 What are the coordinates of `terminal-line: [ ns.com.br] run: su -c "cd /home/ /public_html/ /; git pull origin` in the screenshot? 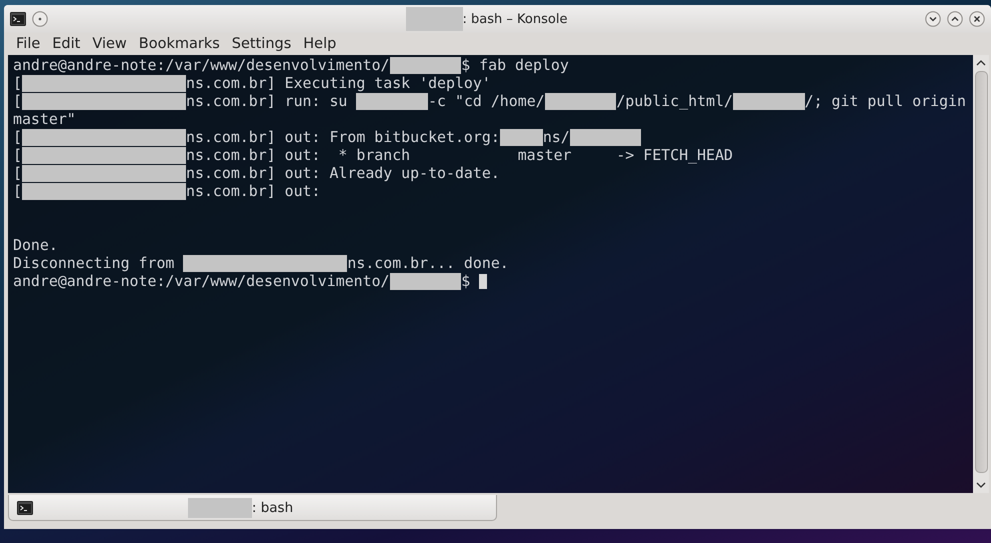 It's located at (489, 101).